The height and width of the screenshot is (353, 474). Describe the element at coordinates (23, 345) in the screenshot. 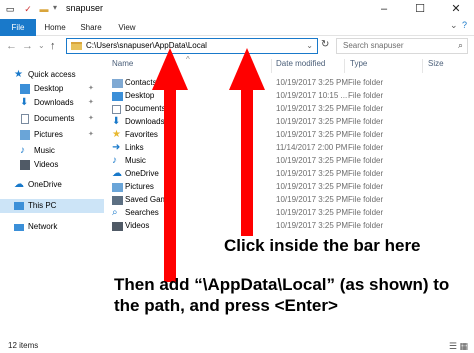

I see `item-count: 12 items` at that location.